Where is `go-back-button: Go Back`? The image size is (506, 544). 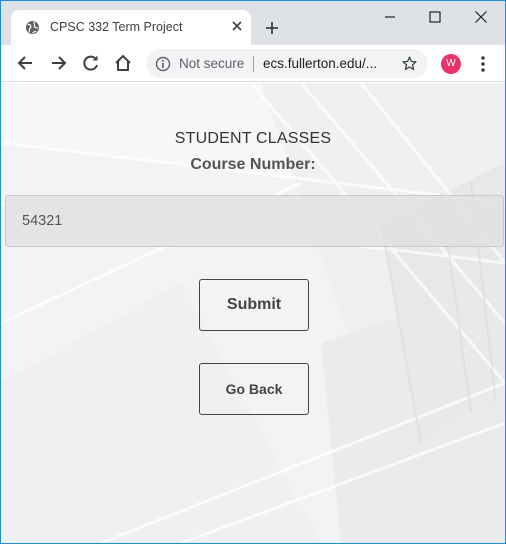 go-back-button: Go Back is located at coordinates (254, 389).